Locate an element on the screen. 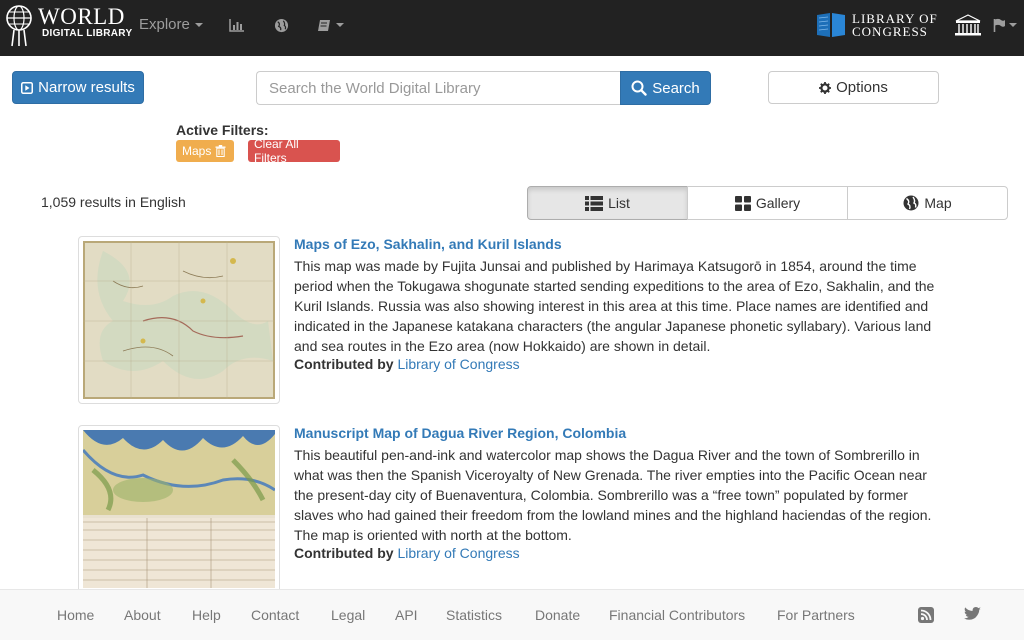 The width and height of the screenshot is (1024, 640). active-filters-label: Active Filters: is located at coordinates (222, 130).